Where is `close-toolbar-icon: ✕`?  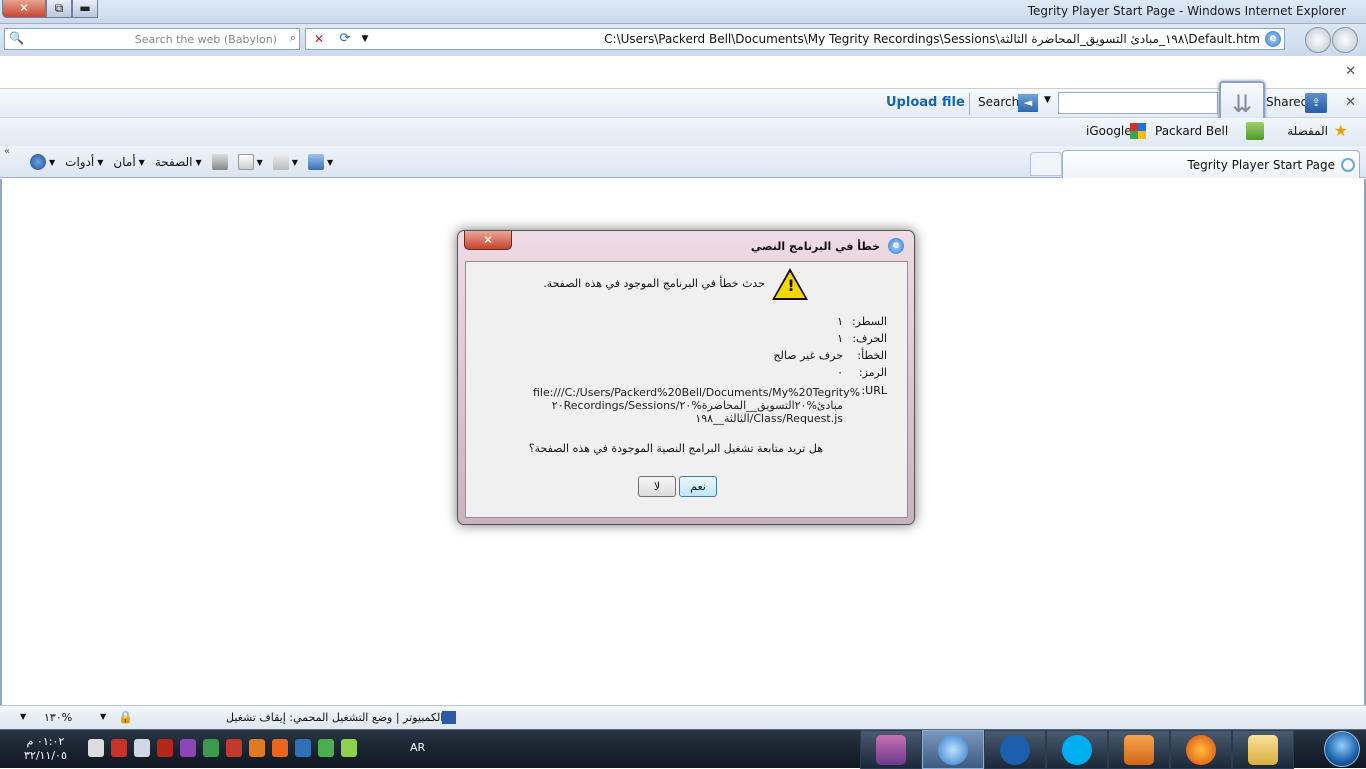 close-toolbar-icon: ✕ is located at coordinates (1350, 102).